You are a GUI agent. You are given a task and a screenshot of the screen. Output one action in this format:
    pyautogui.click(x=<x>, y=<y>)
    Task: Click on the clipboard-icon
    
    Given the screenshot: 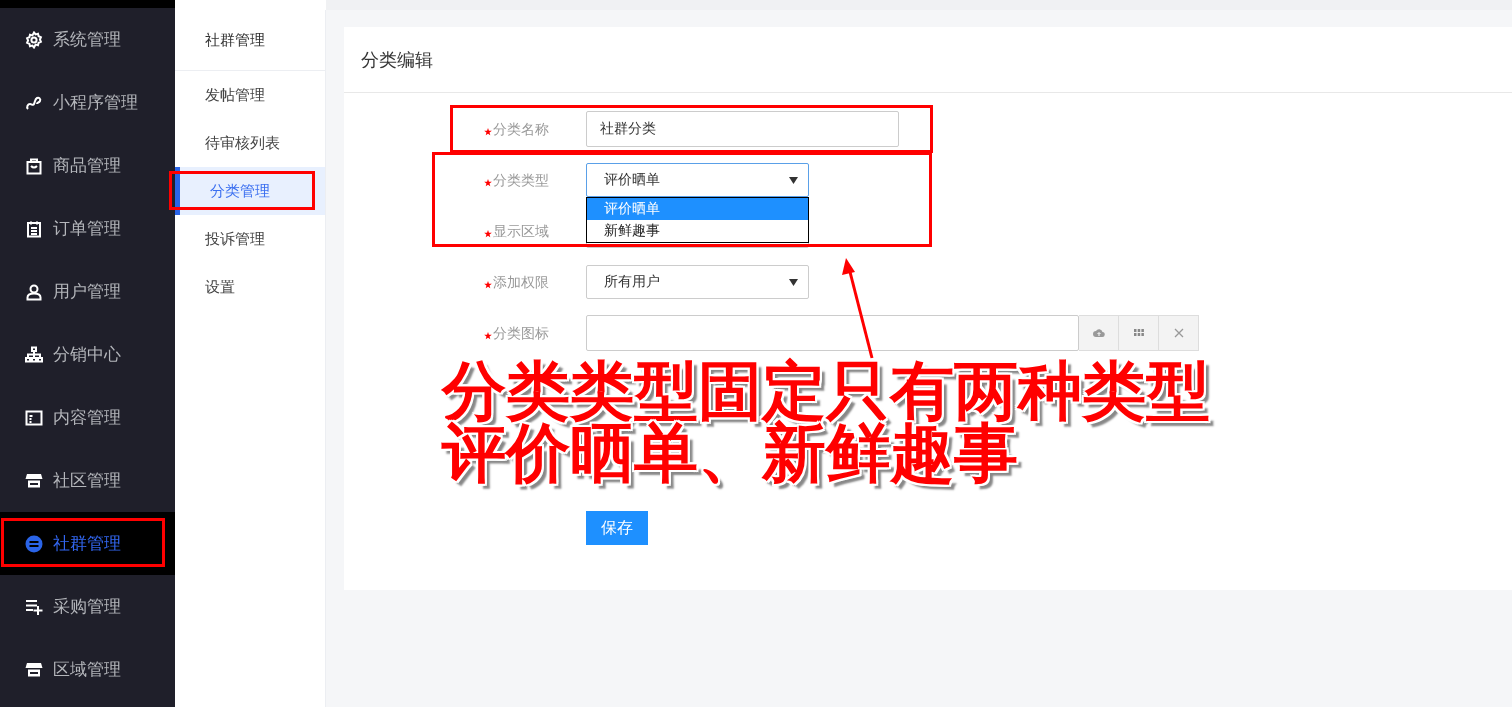 What is the action you would take?
    pyautogui.click(x=34, y=228)
    